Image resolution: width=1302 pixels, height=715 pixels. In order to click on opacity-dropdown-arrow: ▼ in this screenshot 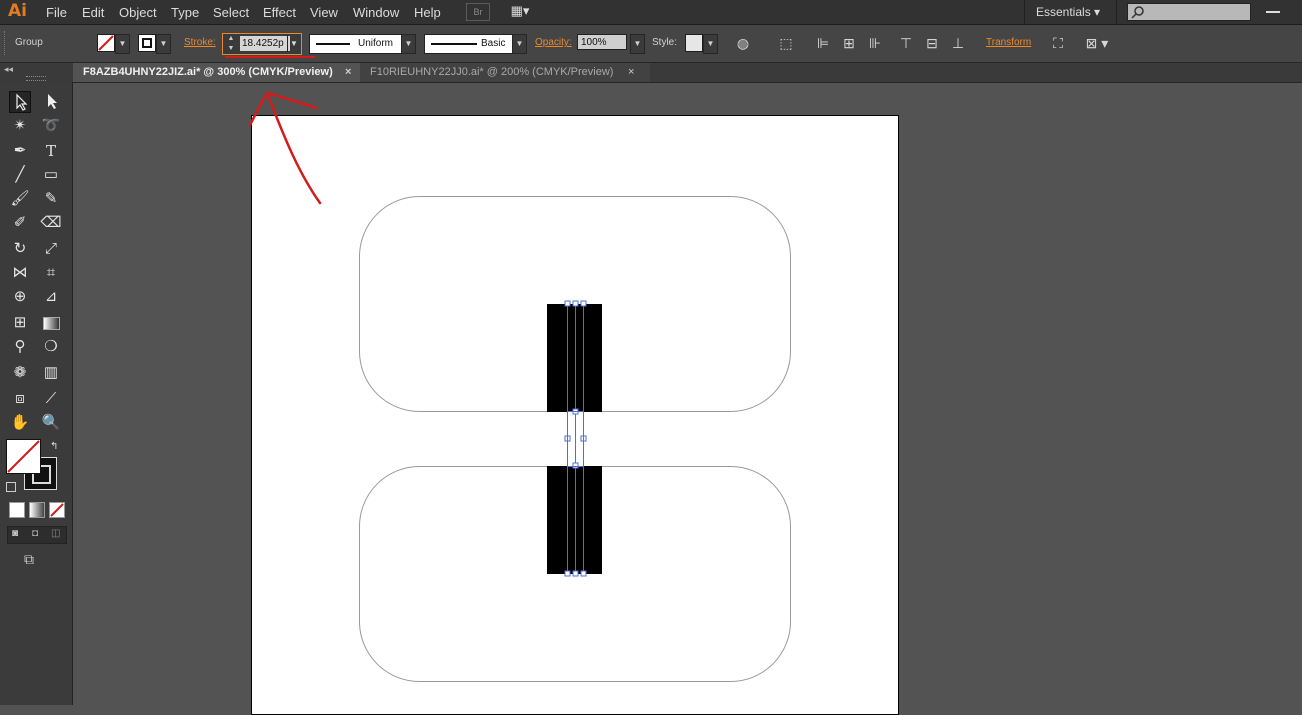, I will do `click(637, 44)`.